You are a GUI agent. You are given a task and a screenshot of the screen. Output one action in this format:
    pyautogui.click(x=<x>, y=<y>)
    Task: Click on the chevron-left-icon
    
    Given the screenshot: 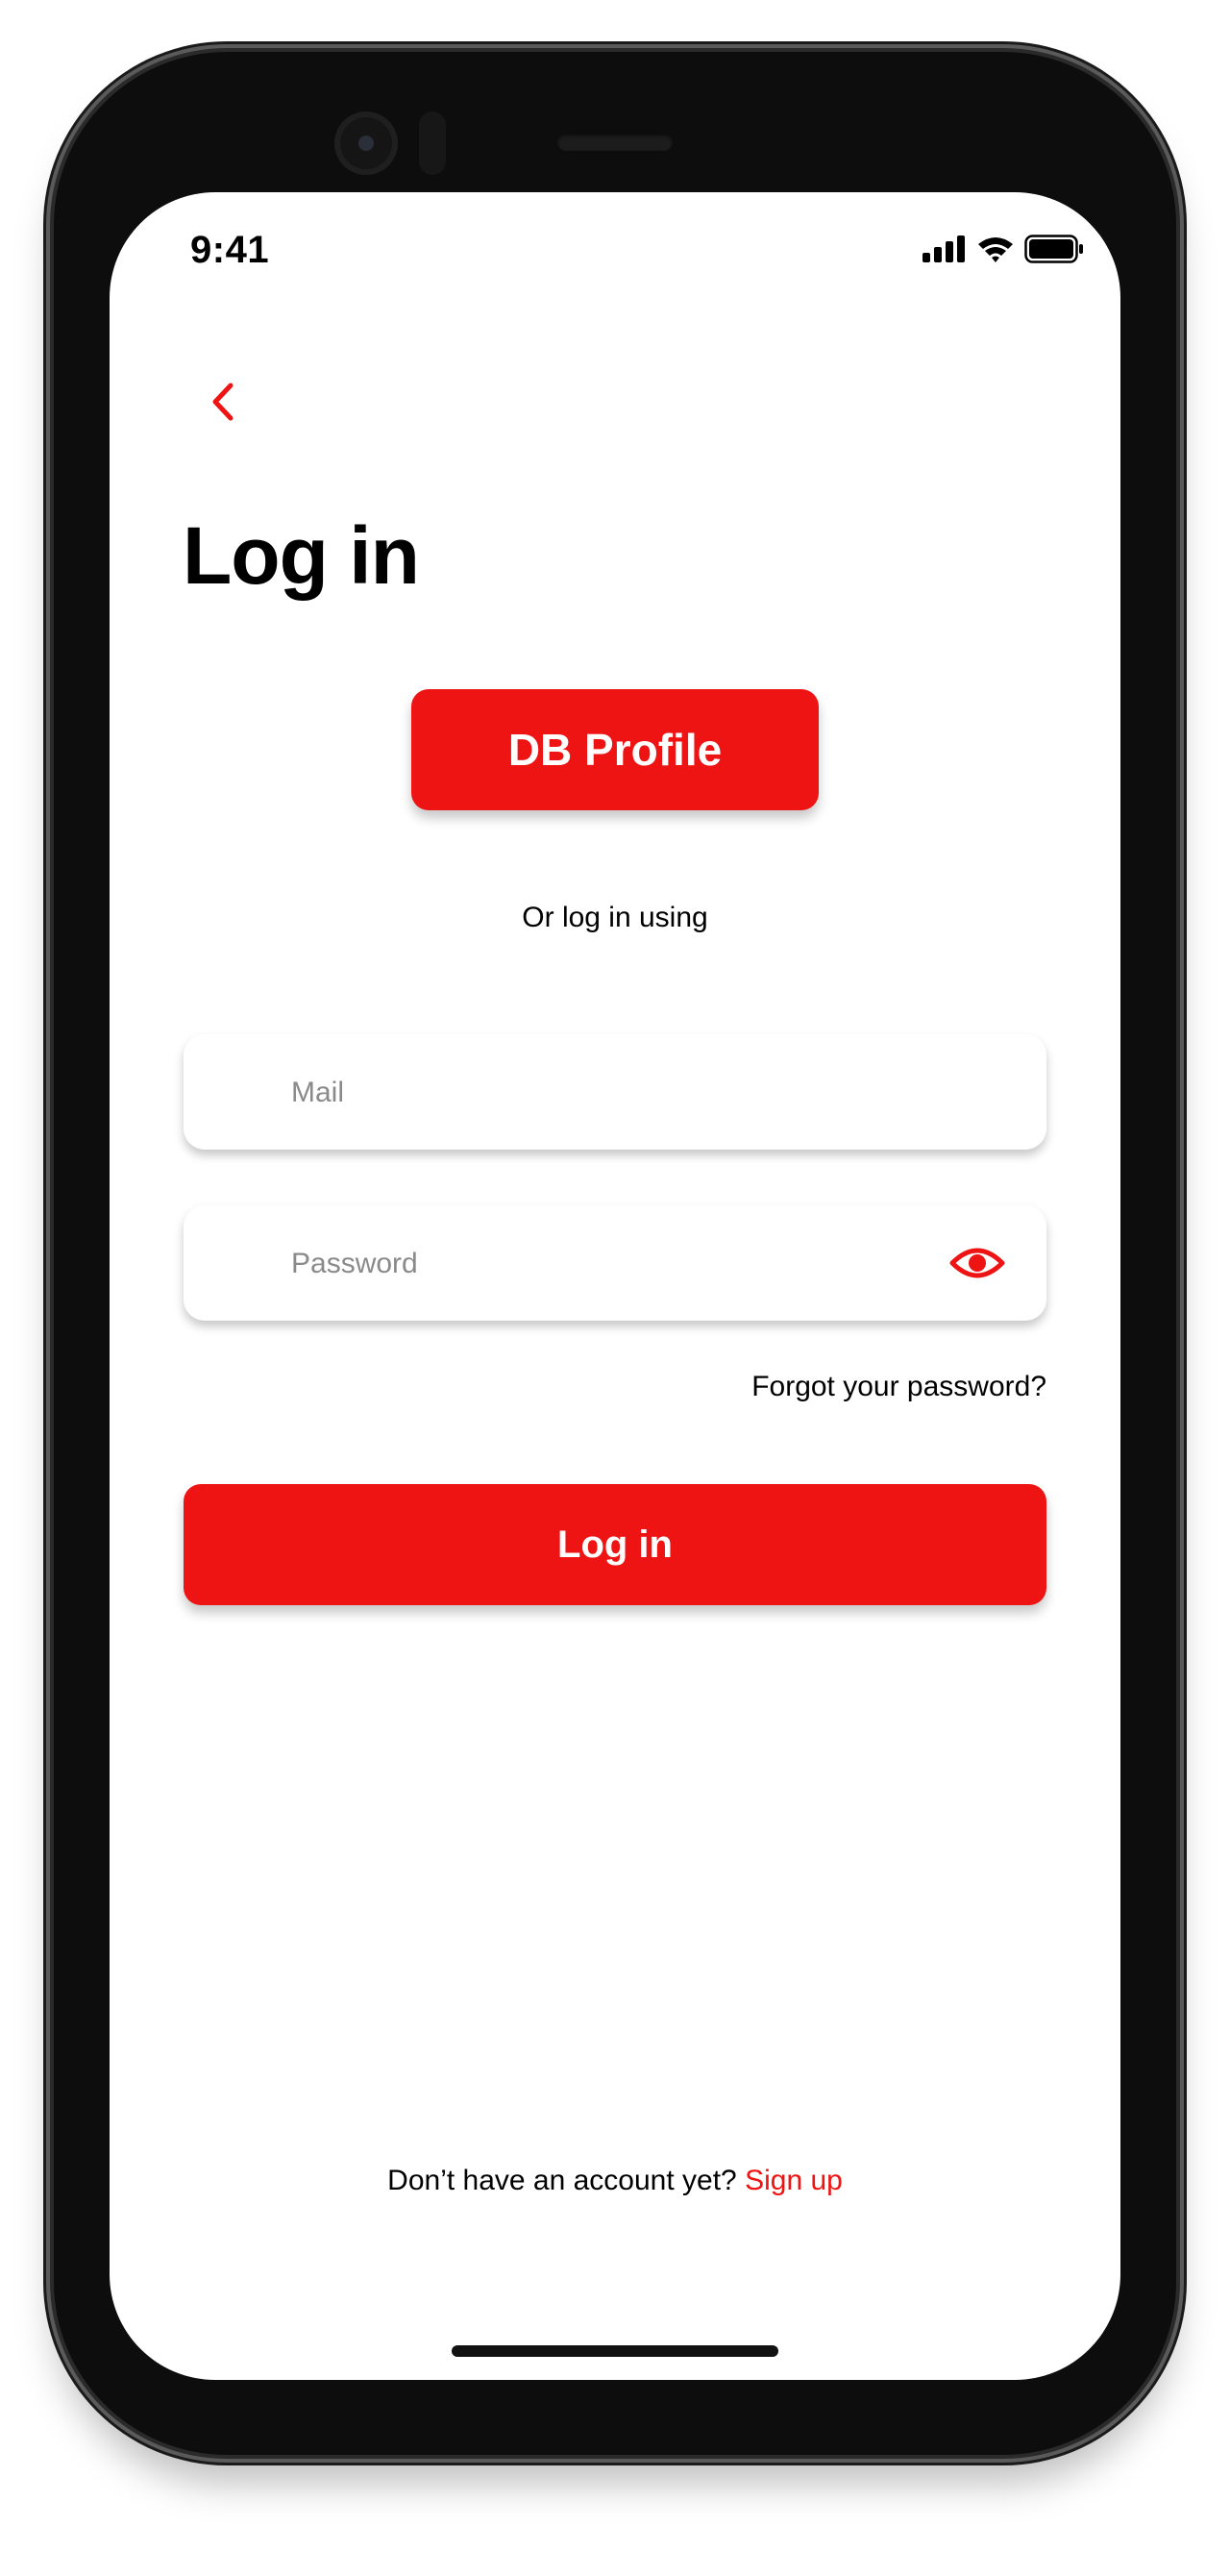 What is the action you would take?
    pyautogui.click(x=223, y=402)
    